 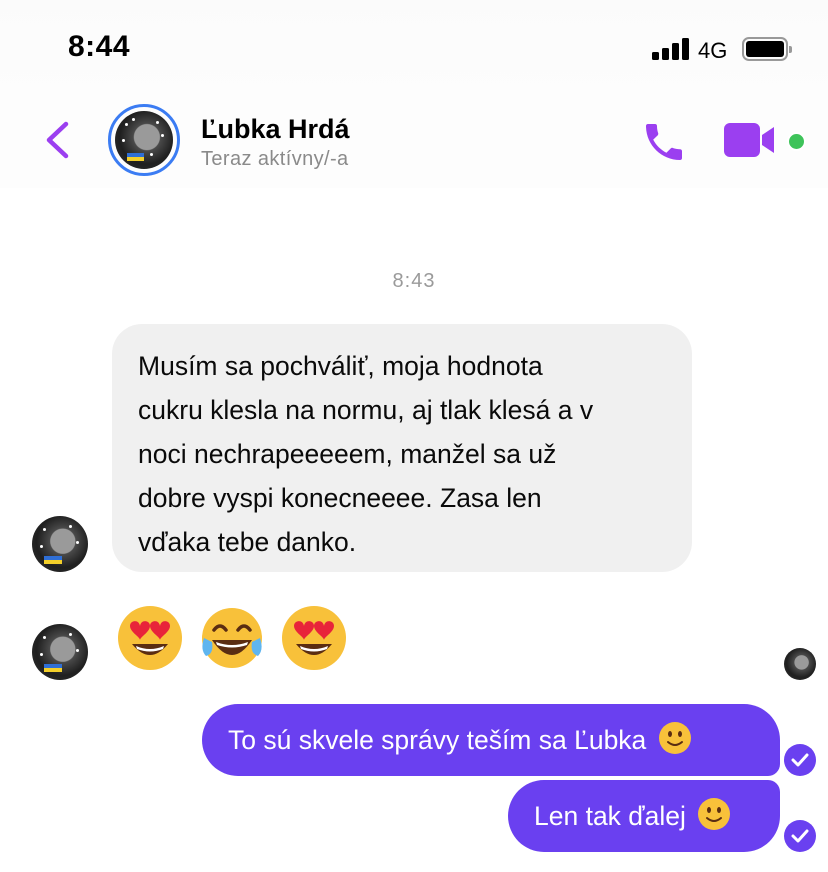 What do you see at coordinates (437, 740) in the screenshot?
I see `outgoing-message-text: To sú skvele správy teším sa Ľubka` at bounding box center [437, 740].